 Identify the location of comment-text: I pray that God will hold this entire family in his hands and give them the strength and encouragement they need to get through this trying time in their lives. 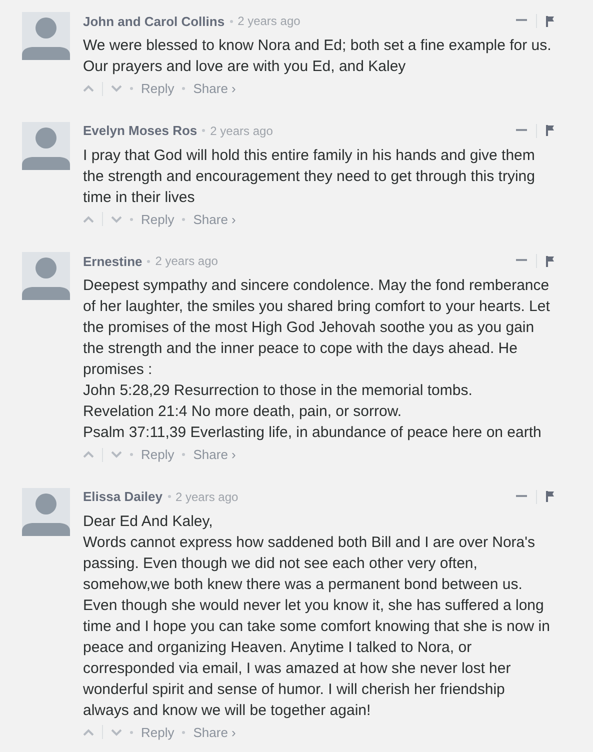
(309, 177).